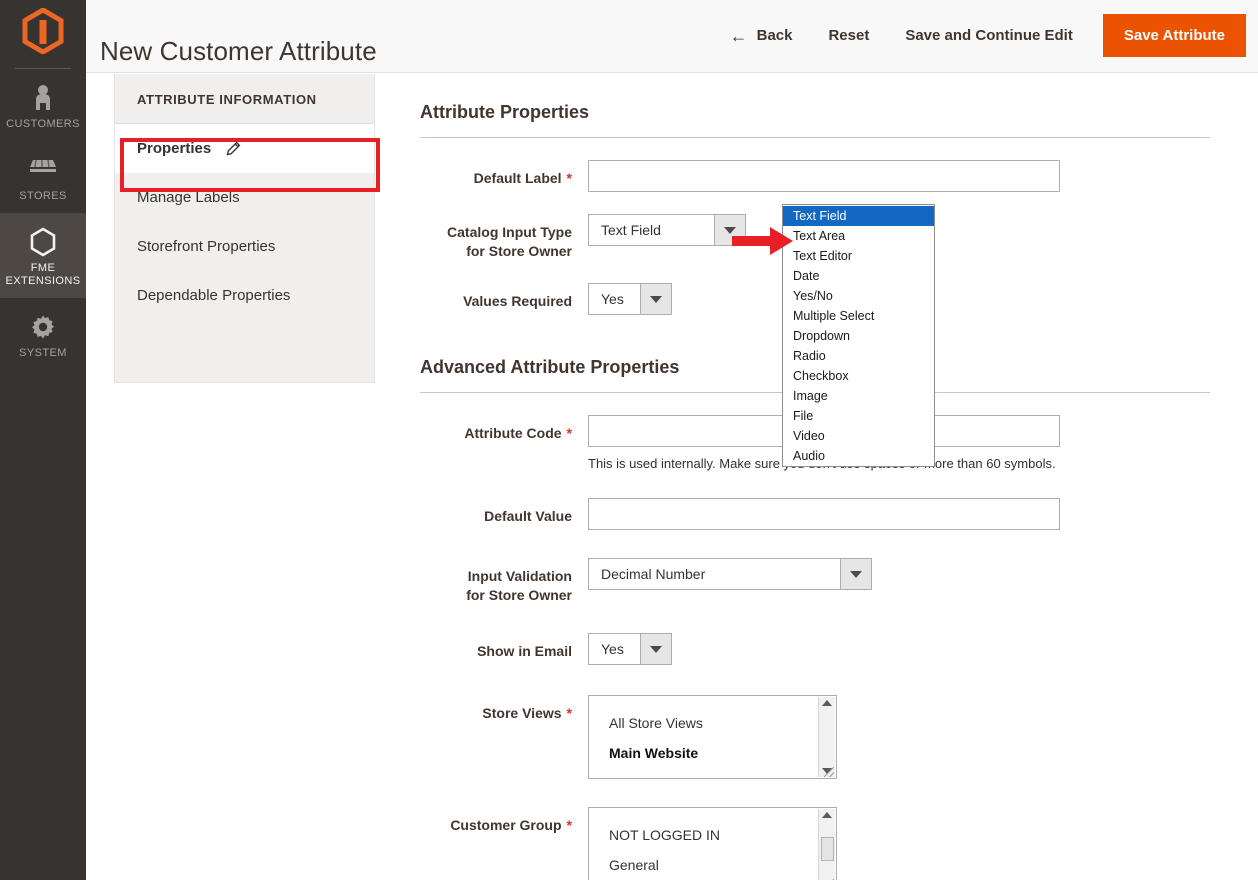 Image resolution: width=1258 pixels, height=880 pixels. Describe the element at coordinates (712, 835) in the screenshot. I see `list-item: NOT LOGGED IN` at that location.